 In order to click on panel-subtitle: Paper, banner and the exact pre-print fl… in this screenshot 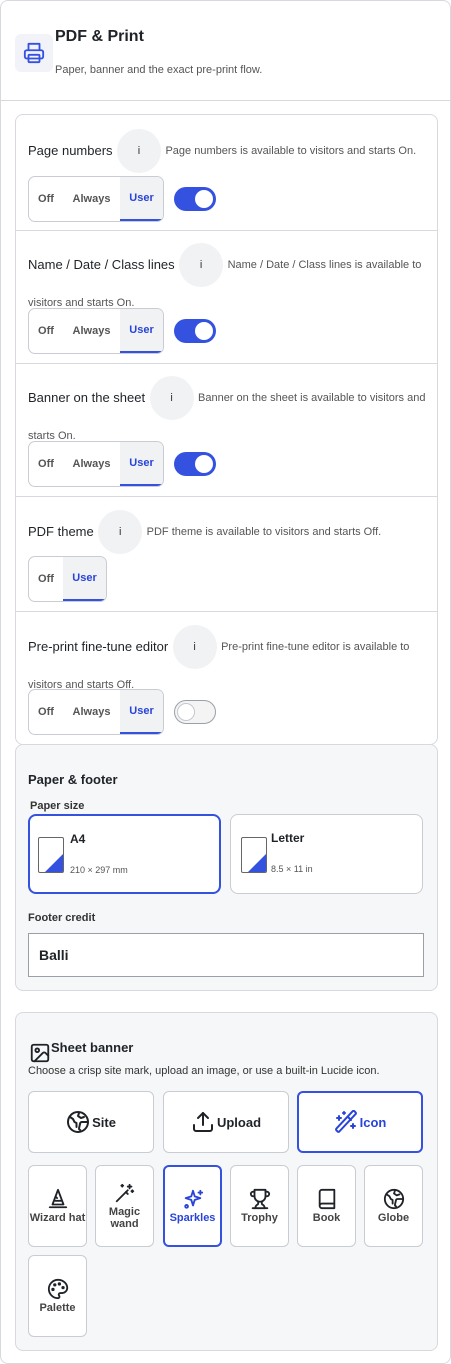, I will do `click(159, 70)`.